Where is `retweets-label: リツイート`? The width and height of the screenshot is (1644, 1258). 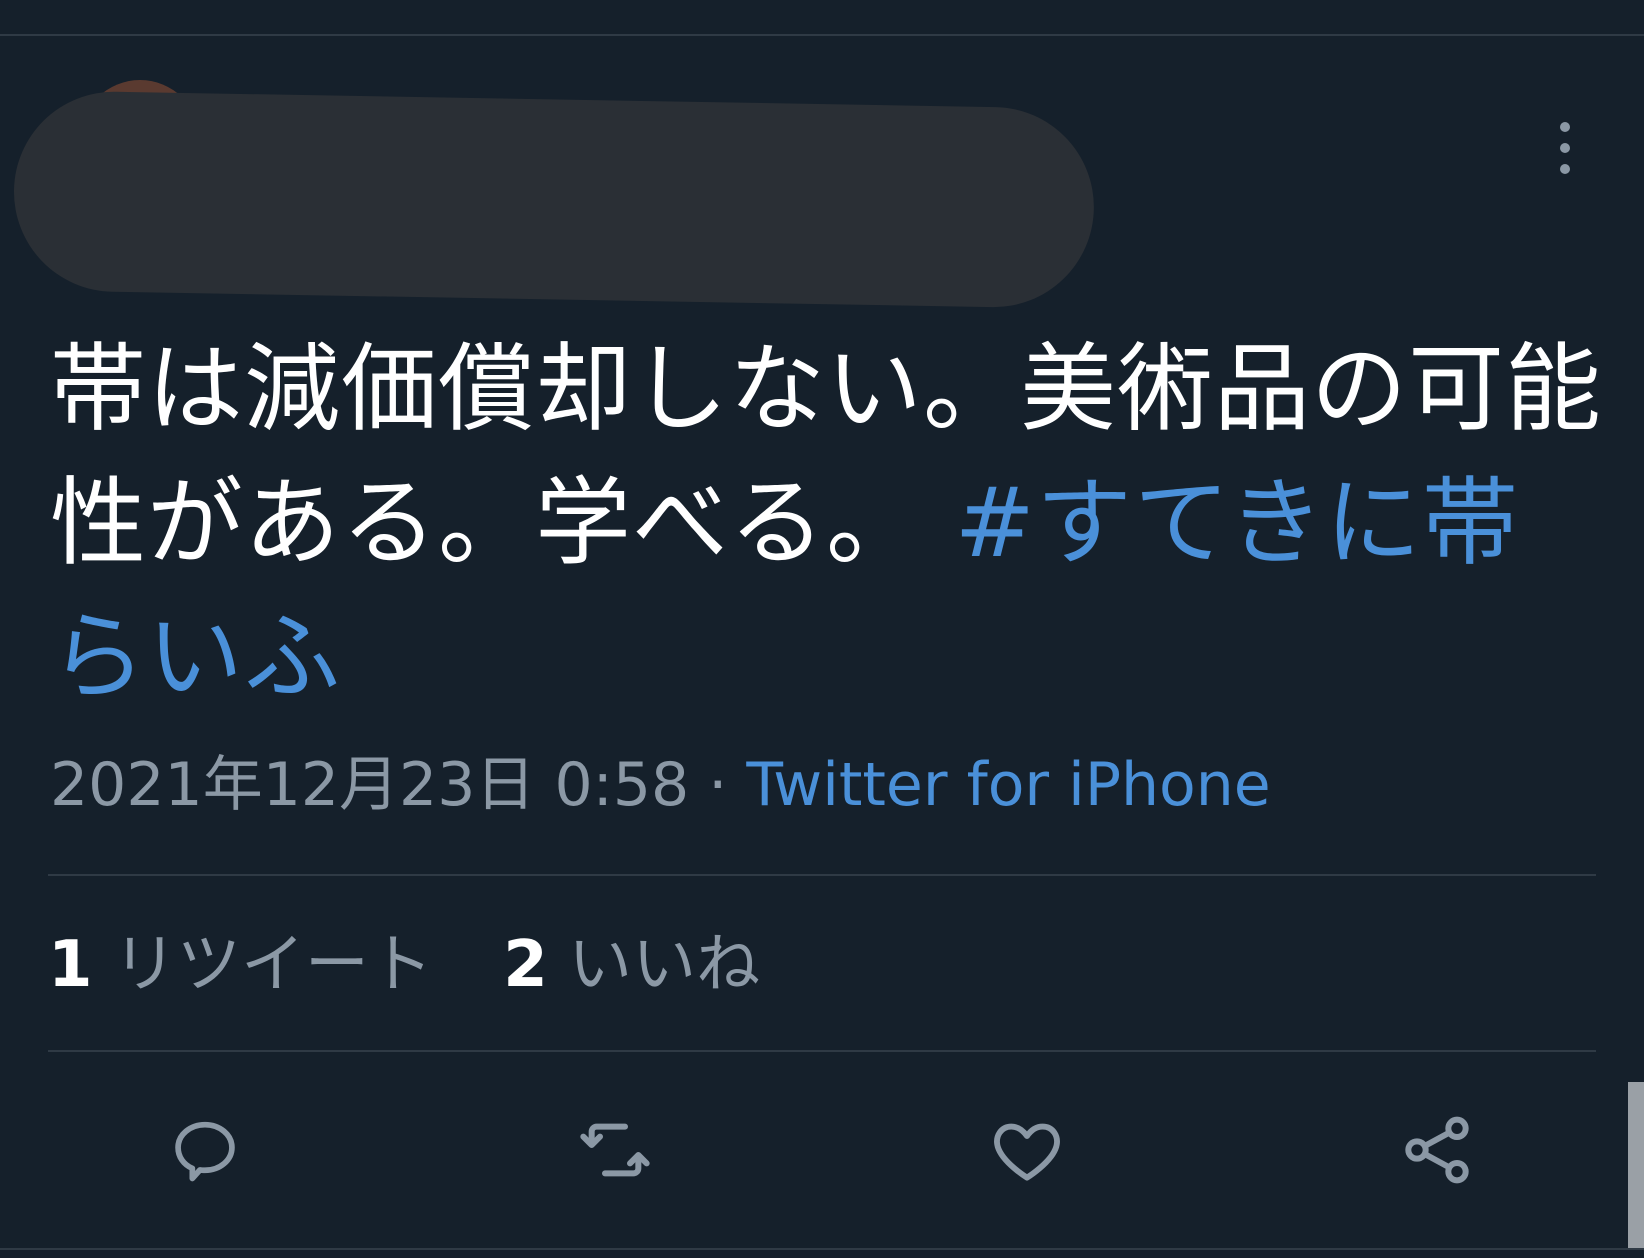 retweets-label: リツイート is located at coordinates (272, 965).